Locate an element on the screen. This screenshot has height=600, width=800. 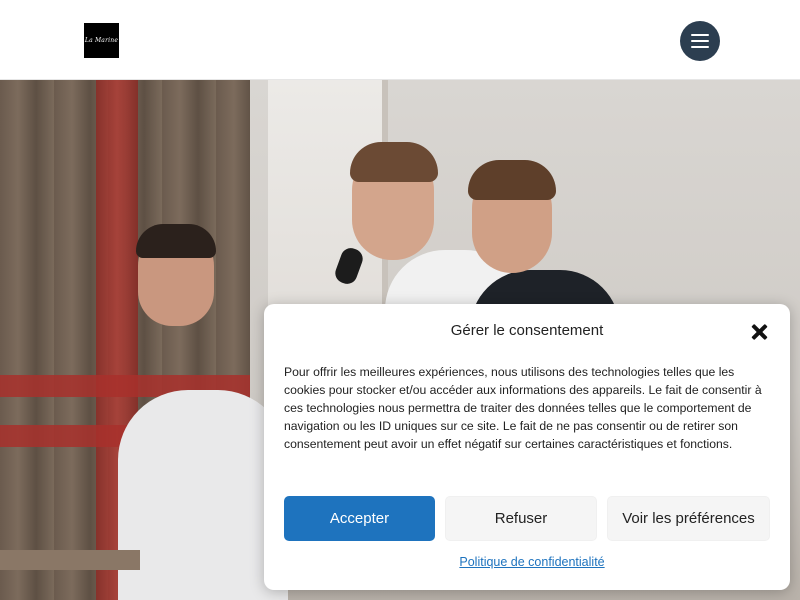
hamburger-icon is located at coordinates (700, 35).